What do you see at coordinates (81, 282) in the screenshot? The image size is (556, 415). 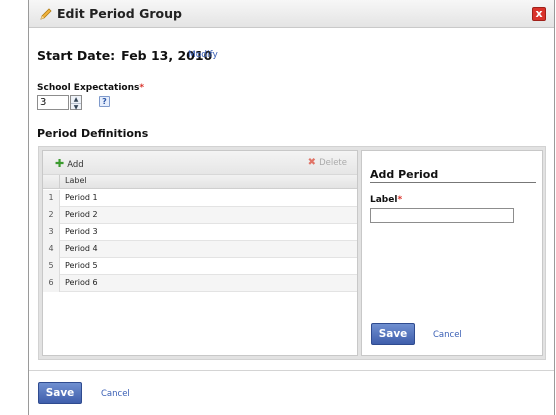 I see `period-label-cell: Period 6` at bounding box center [81, 282].